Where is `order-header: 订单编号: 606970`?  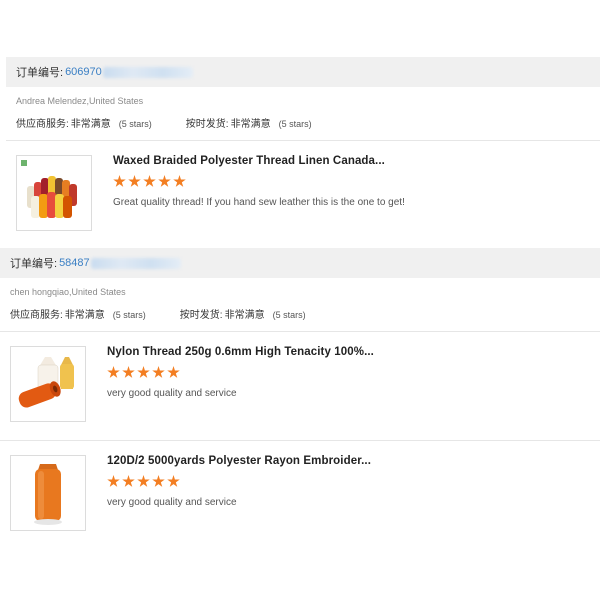
order-header: 订单编号: 606970 is located at coordinates (303, 72).